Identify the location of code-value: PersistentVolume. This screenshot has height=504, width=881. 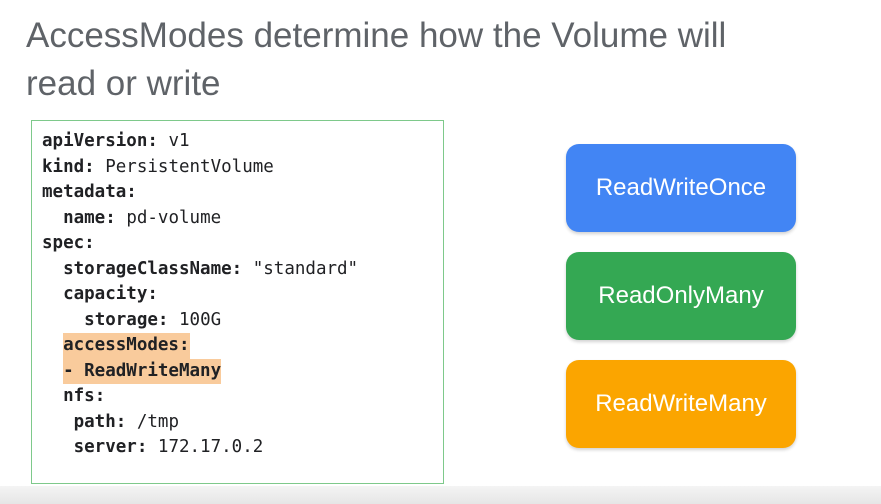
(184, 166).